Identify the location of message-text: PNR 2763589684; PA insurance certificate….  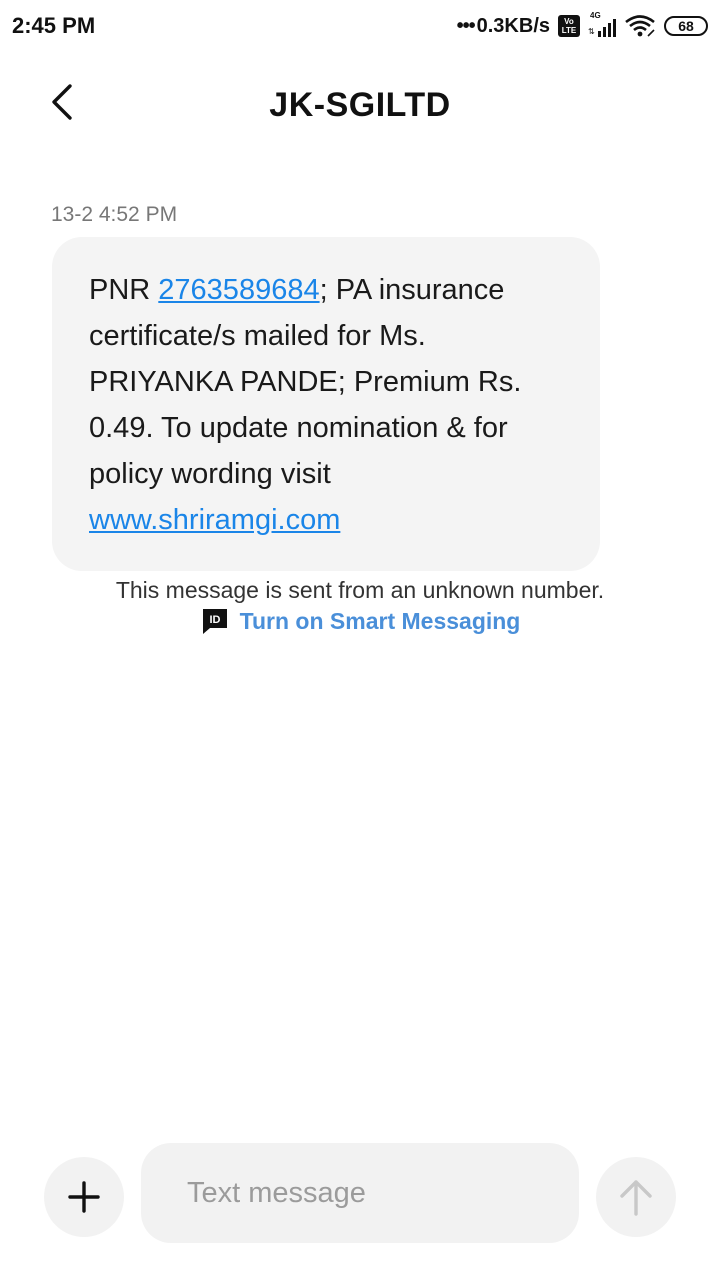
(329, 405).